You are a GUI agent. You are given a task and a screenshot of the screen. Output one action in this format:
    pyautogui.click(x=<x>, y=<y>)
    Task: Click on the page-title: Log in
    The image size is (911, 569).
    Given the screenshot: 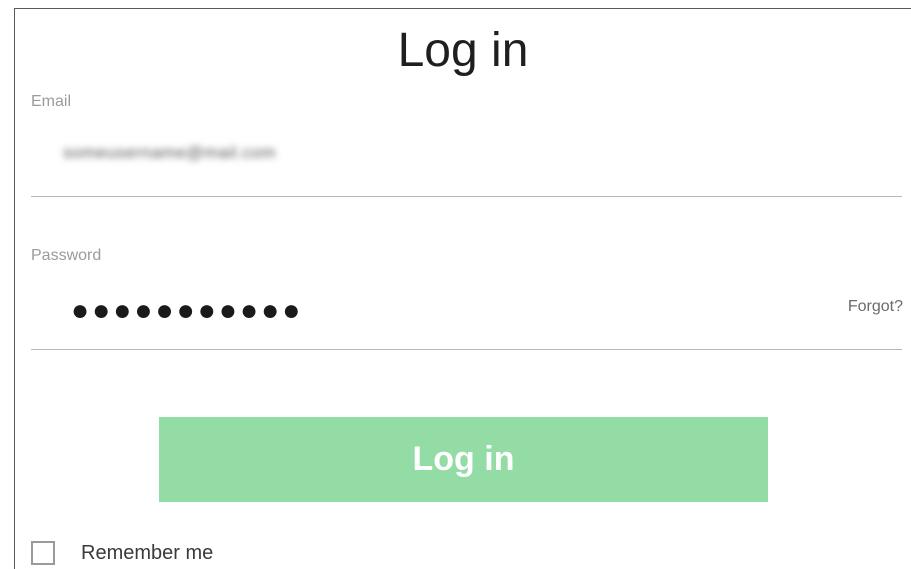 What is the action you would take?
    pyautogui.click(x=463, y=50)
    